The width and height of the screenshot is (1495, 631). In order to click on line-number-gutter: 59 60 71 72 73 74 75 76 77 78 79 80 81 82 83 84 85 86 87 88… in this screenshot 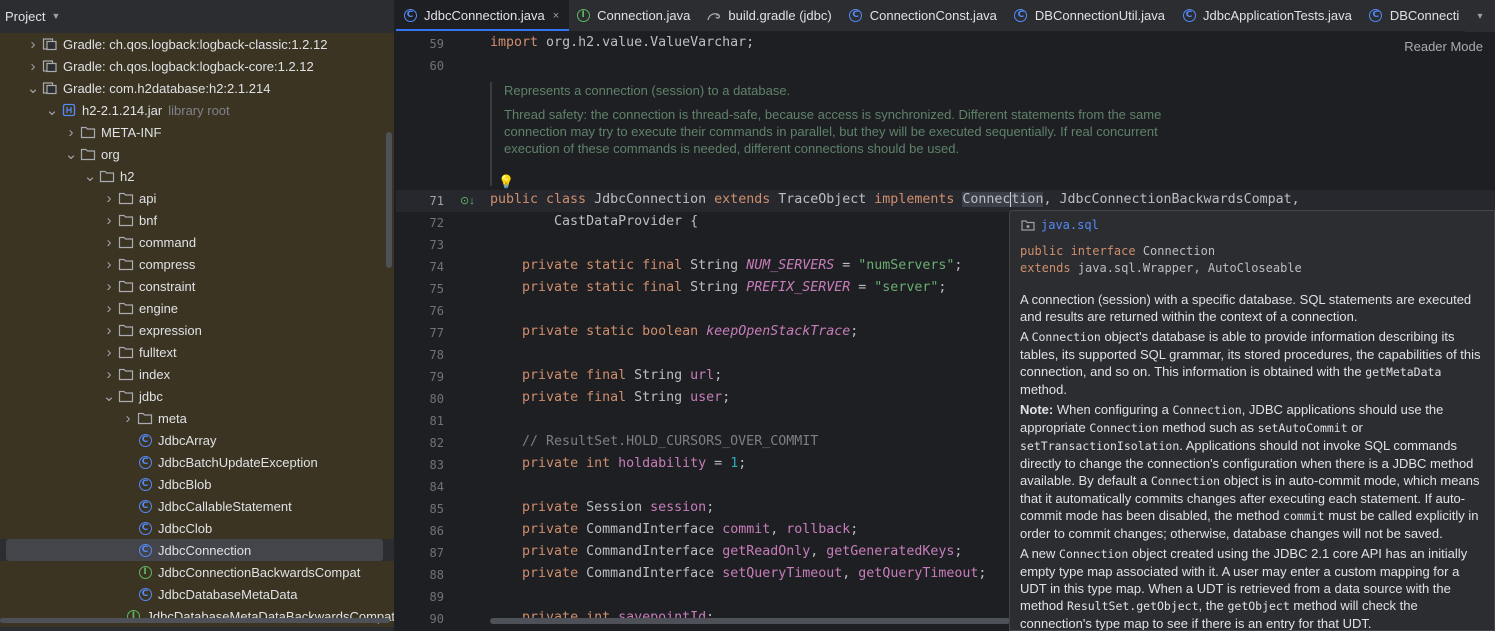, I will do `click(441, 331)`.